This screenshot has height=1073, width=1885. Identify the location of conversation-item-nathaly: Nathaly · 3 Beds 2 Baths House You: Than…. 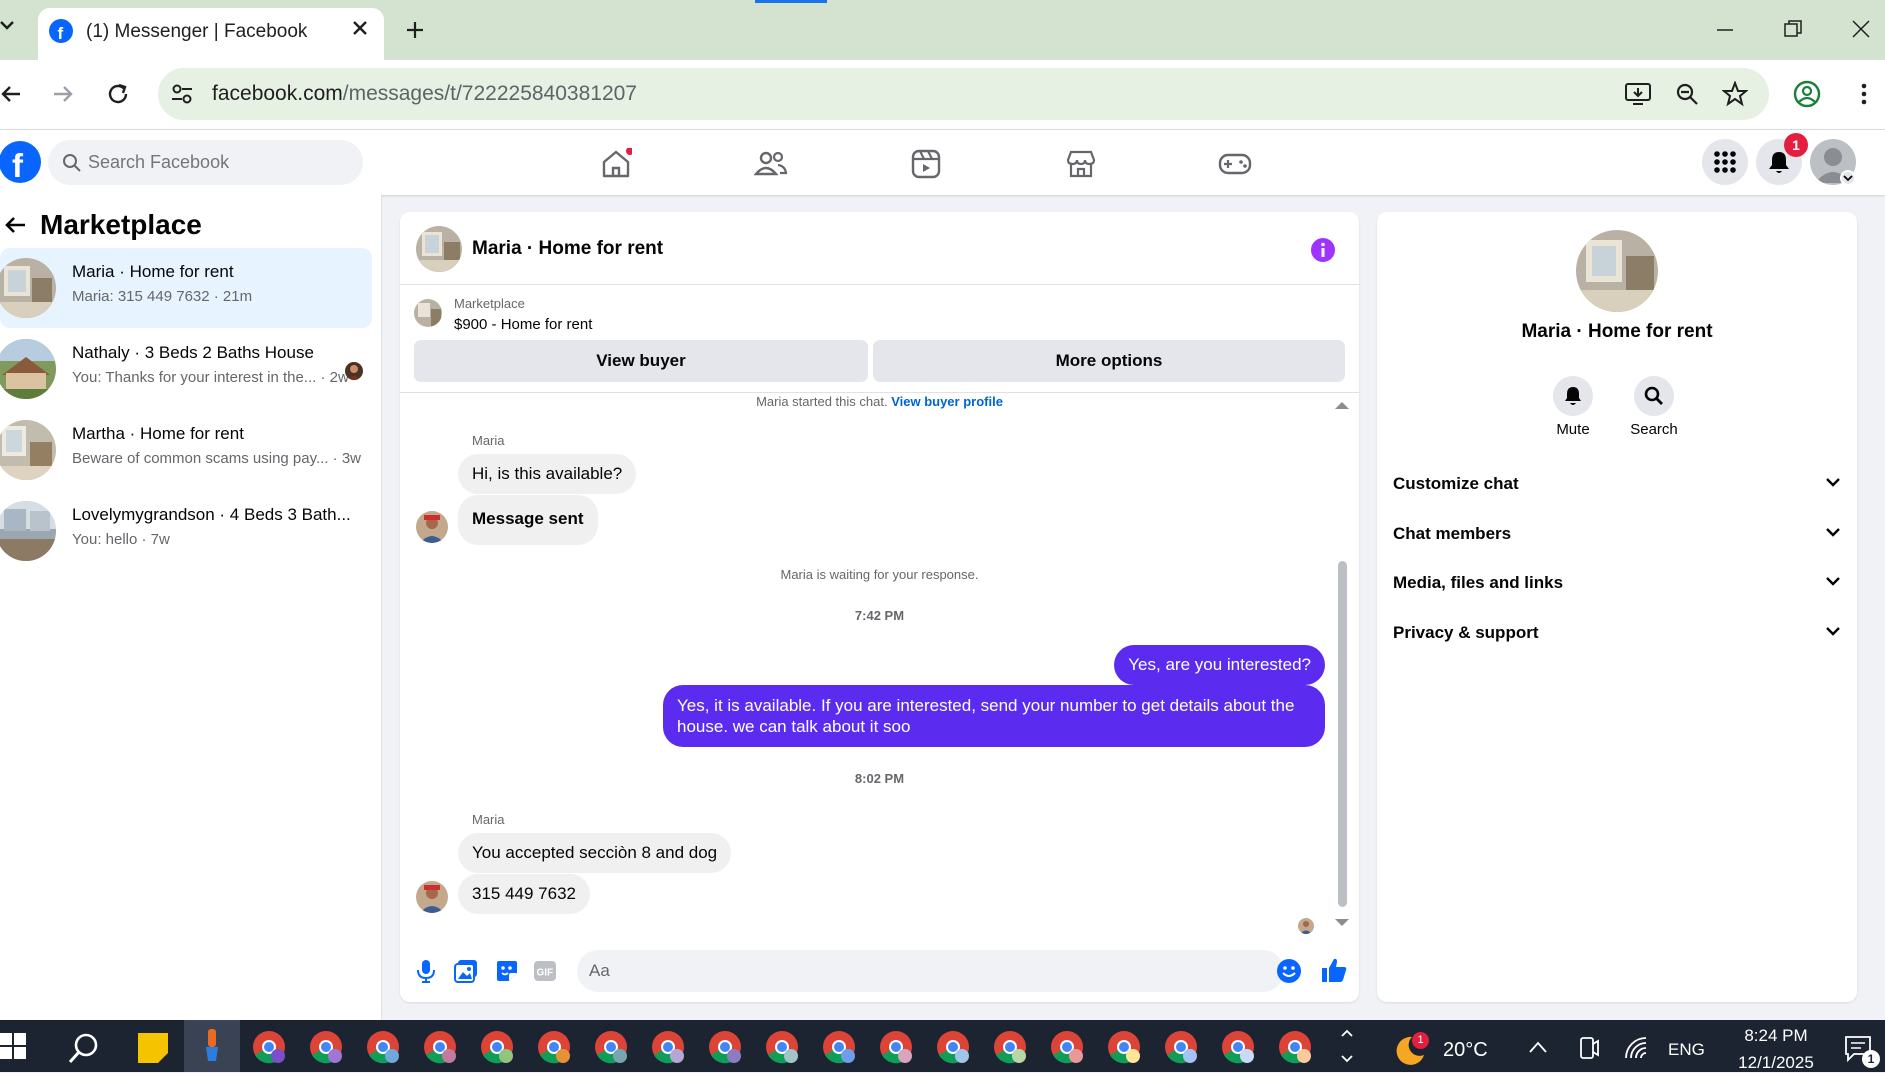
(186, 369).